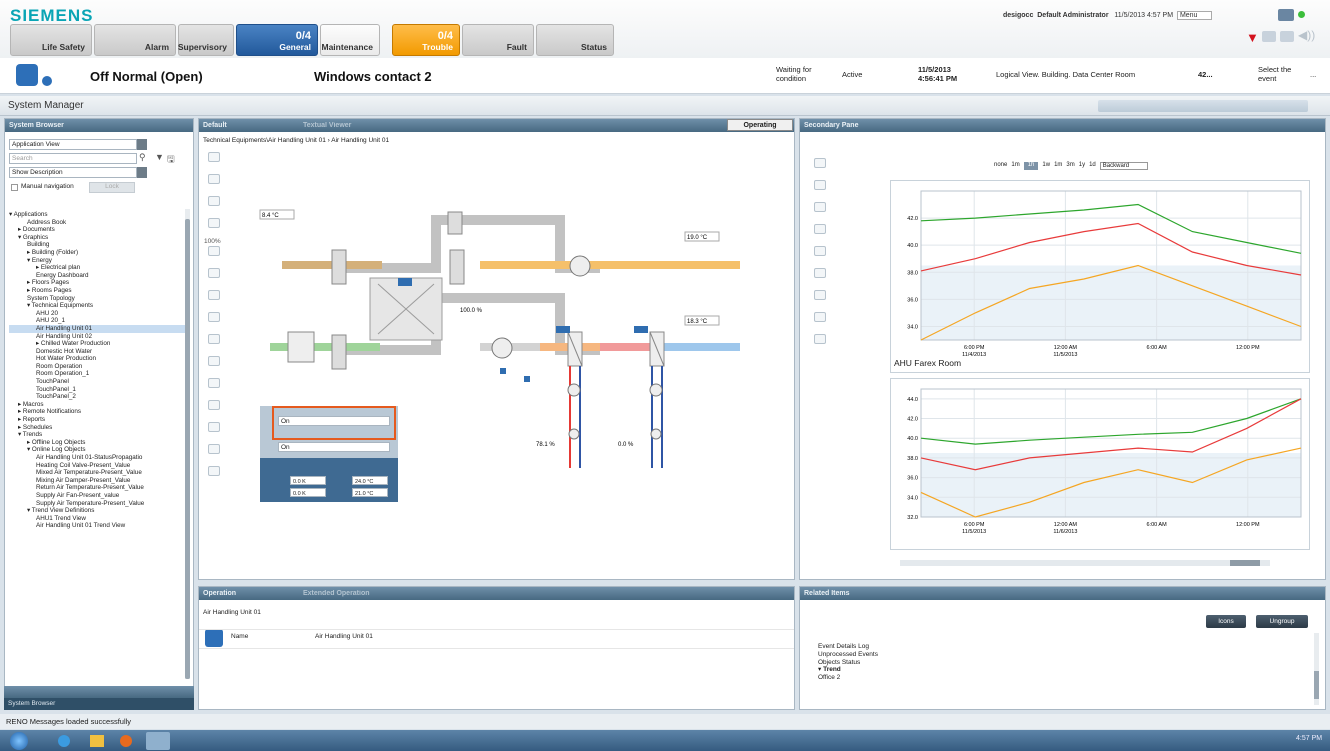 Image resolution: width=1330 pixels, height=751 pixels. I want to click on chart-scrollbar, so click(1085, 563).